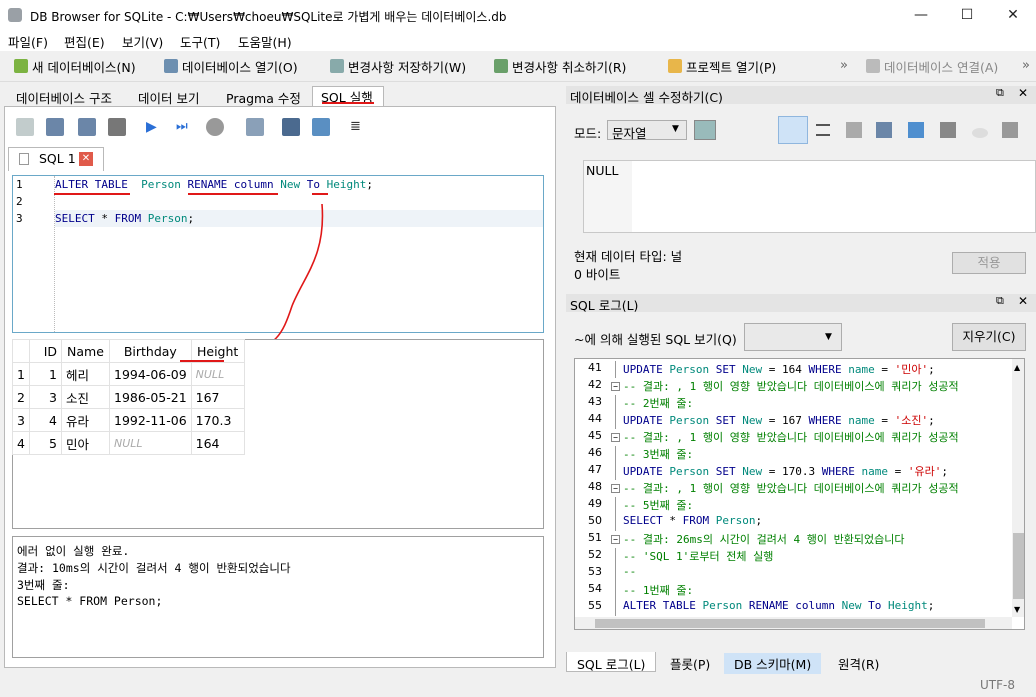  What do you see at coordinates (595, 486) in the screenshot?
I see `log-line-number: 48` at bounding box center [595, 486].